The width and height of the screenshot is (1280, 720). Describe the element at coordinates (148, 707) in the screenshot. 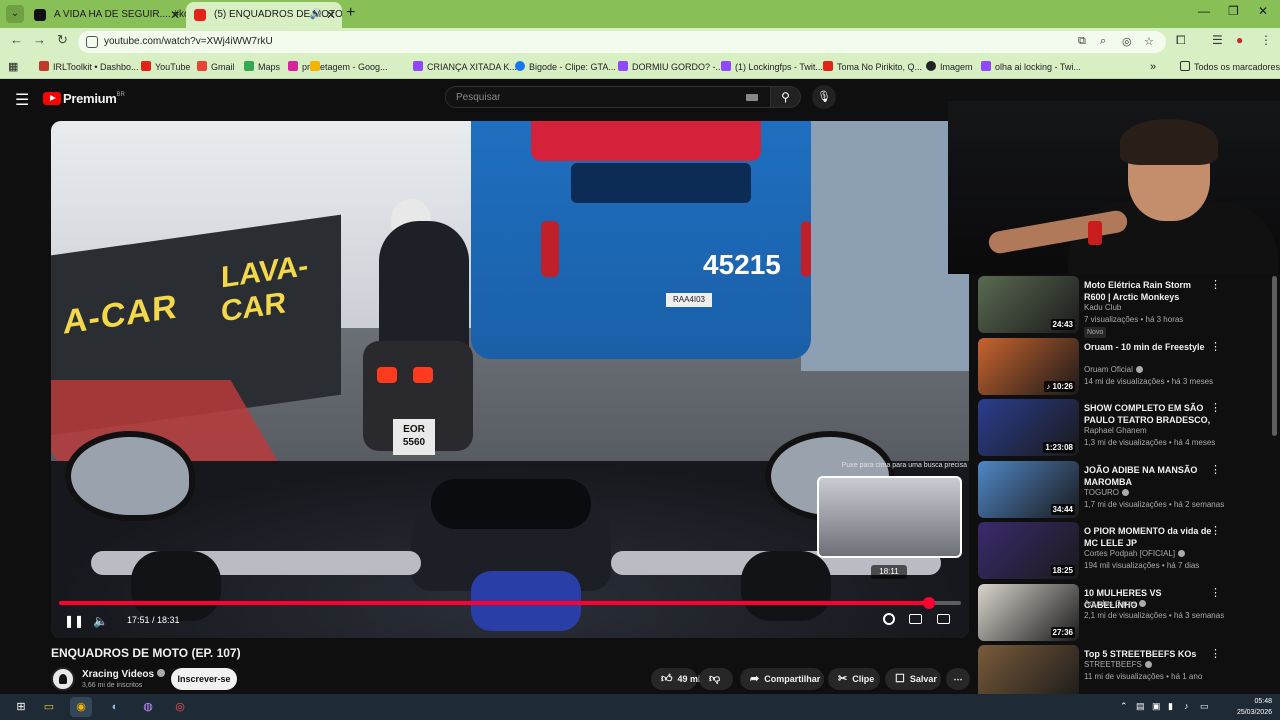

I see `discord-icon: ◍` at that location.